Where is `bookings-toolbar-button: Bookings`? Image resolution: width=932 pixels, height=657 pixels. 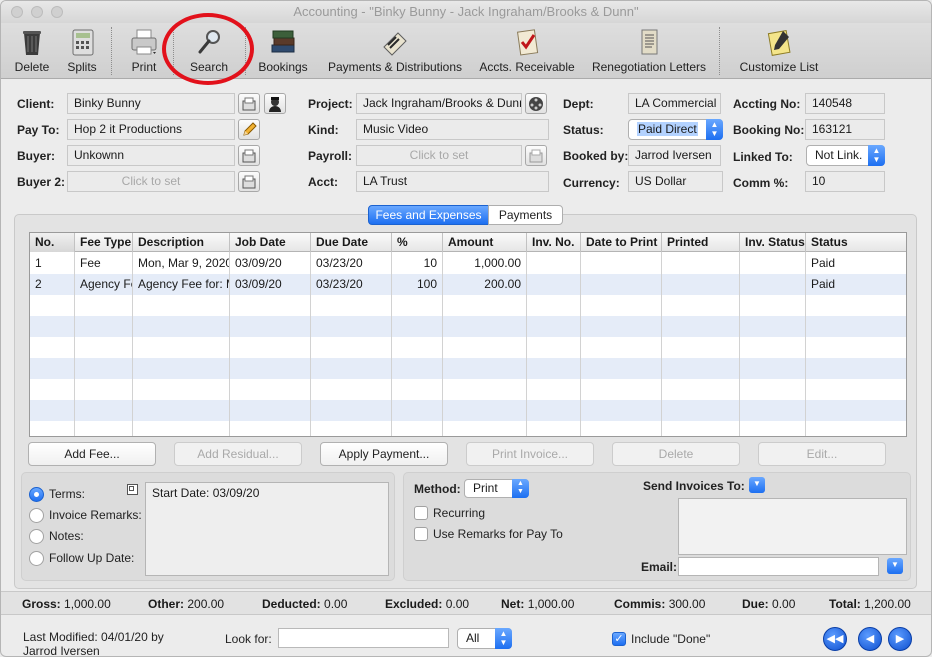 bookings-toolbar-button: Bookings is located at coordinates (283, 51).